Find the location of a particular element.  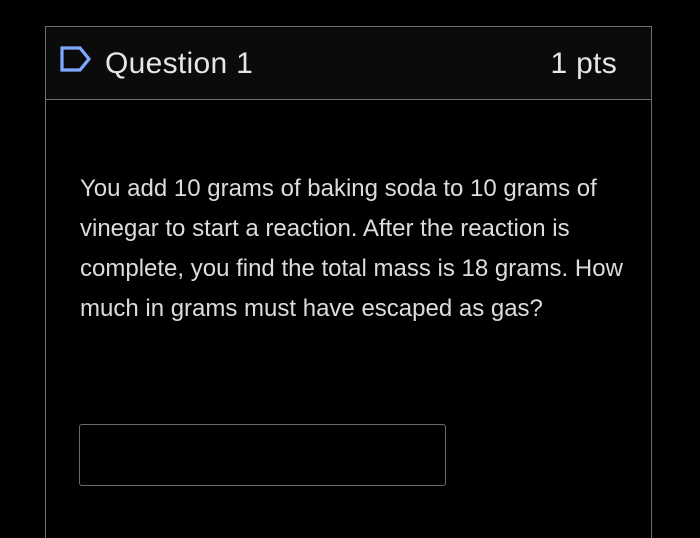

answer-input is located at coordinates (262, 455).